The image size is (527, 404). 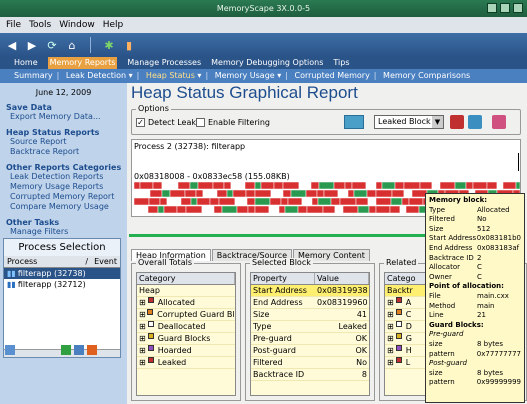 I want to click on sidebar-link-manage-filters: Manage Filters, so click(x=68, y=232).